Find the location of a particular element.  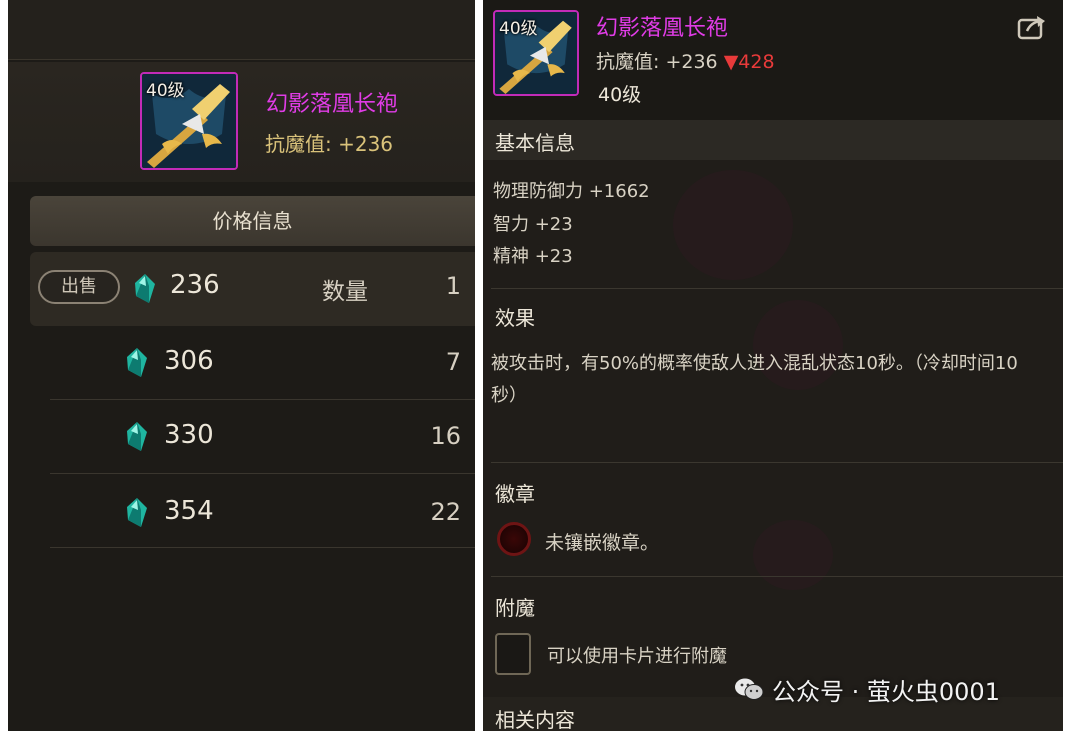

stat-text: 抗魔值: +236 is located at coordinates (657, 62).